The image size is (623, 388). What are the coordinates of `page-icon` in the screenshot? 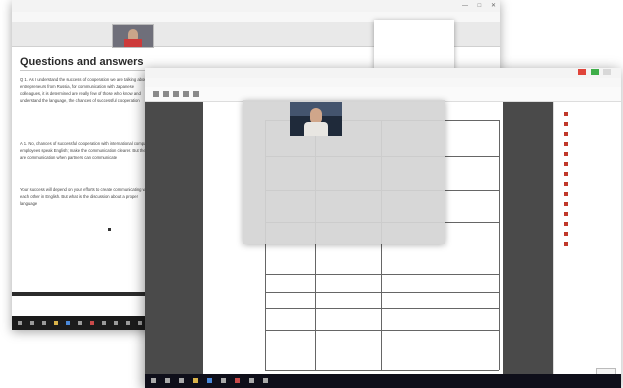 It's located at (196, 94).